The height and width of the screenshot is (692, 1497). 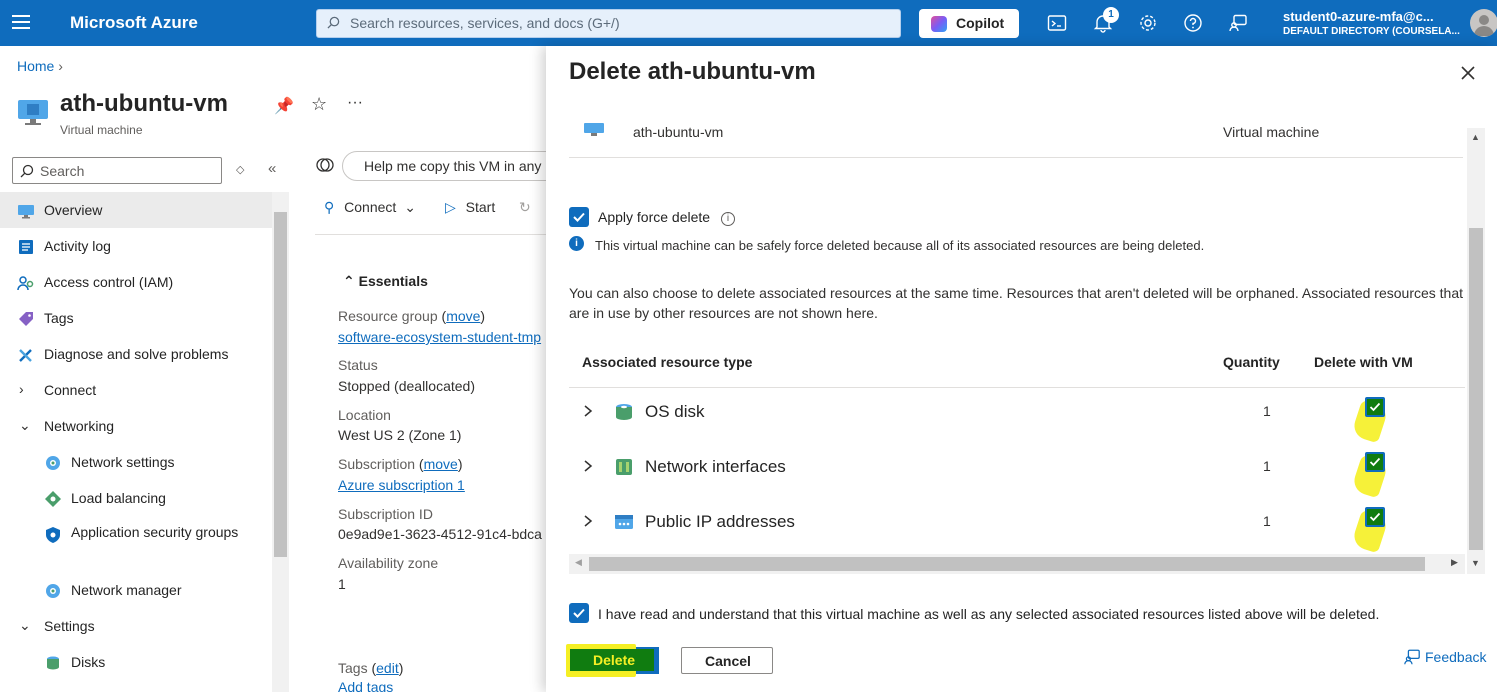 I want to click on connect-button: ⚲ Connect ⌄, so click(x=370, y=207).